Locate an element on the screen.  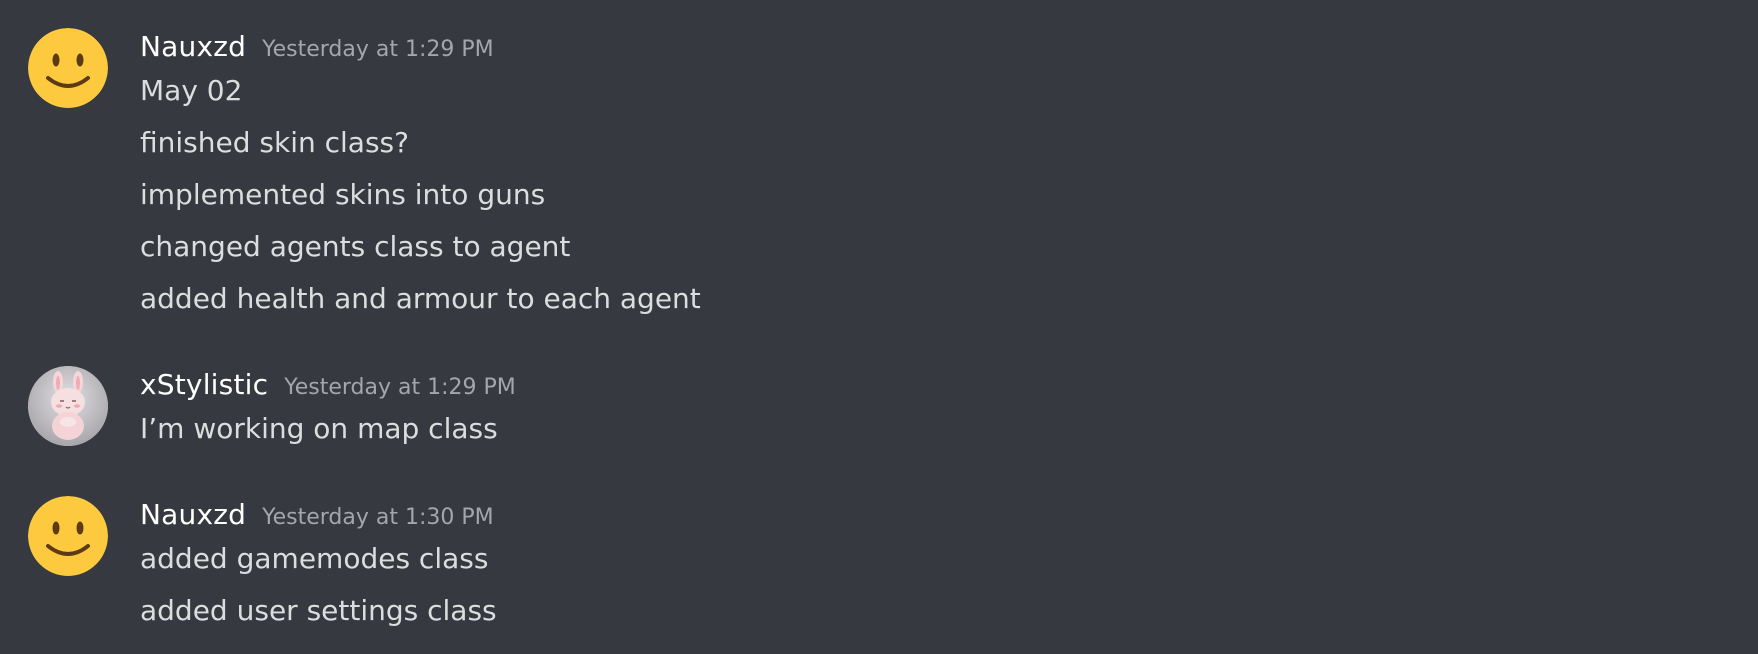
username: xStylistic is located at coordinates (204, 384).